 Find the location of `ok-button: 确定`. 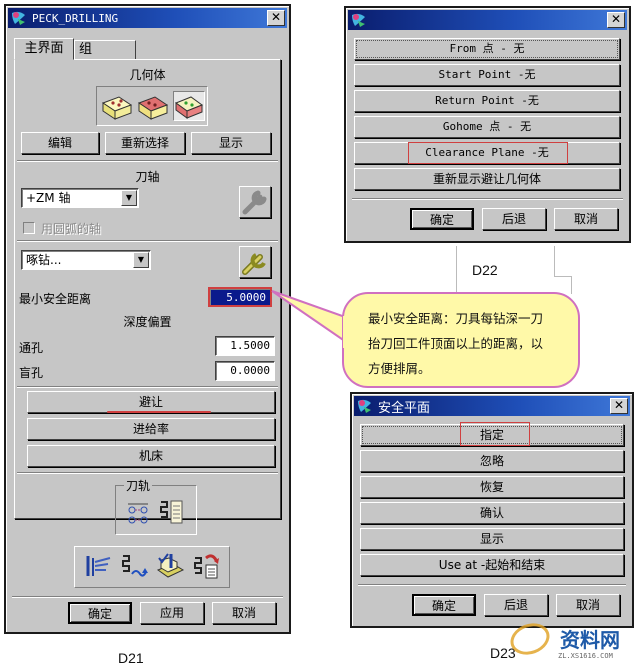

ok-button: 确定 is located at coordinates (444, 605).